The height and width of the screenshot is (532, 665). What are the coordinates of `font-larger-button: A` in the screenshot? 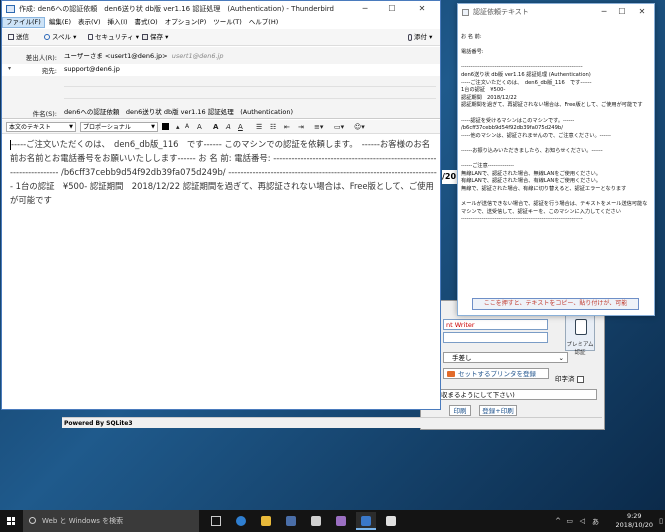 It's located at (199, 127).